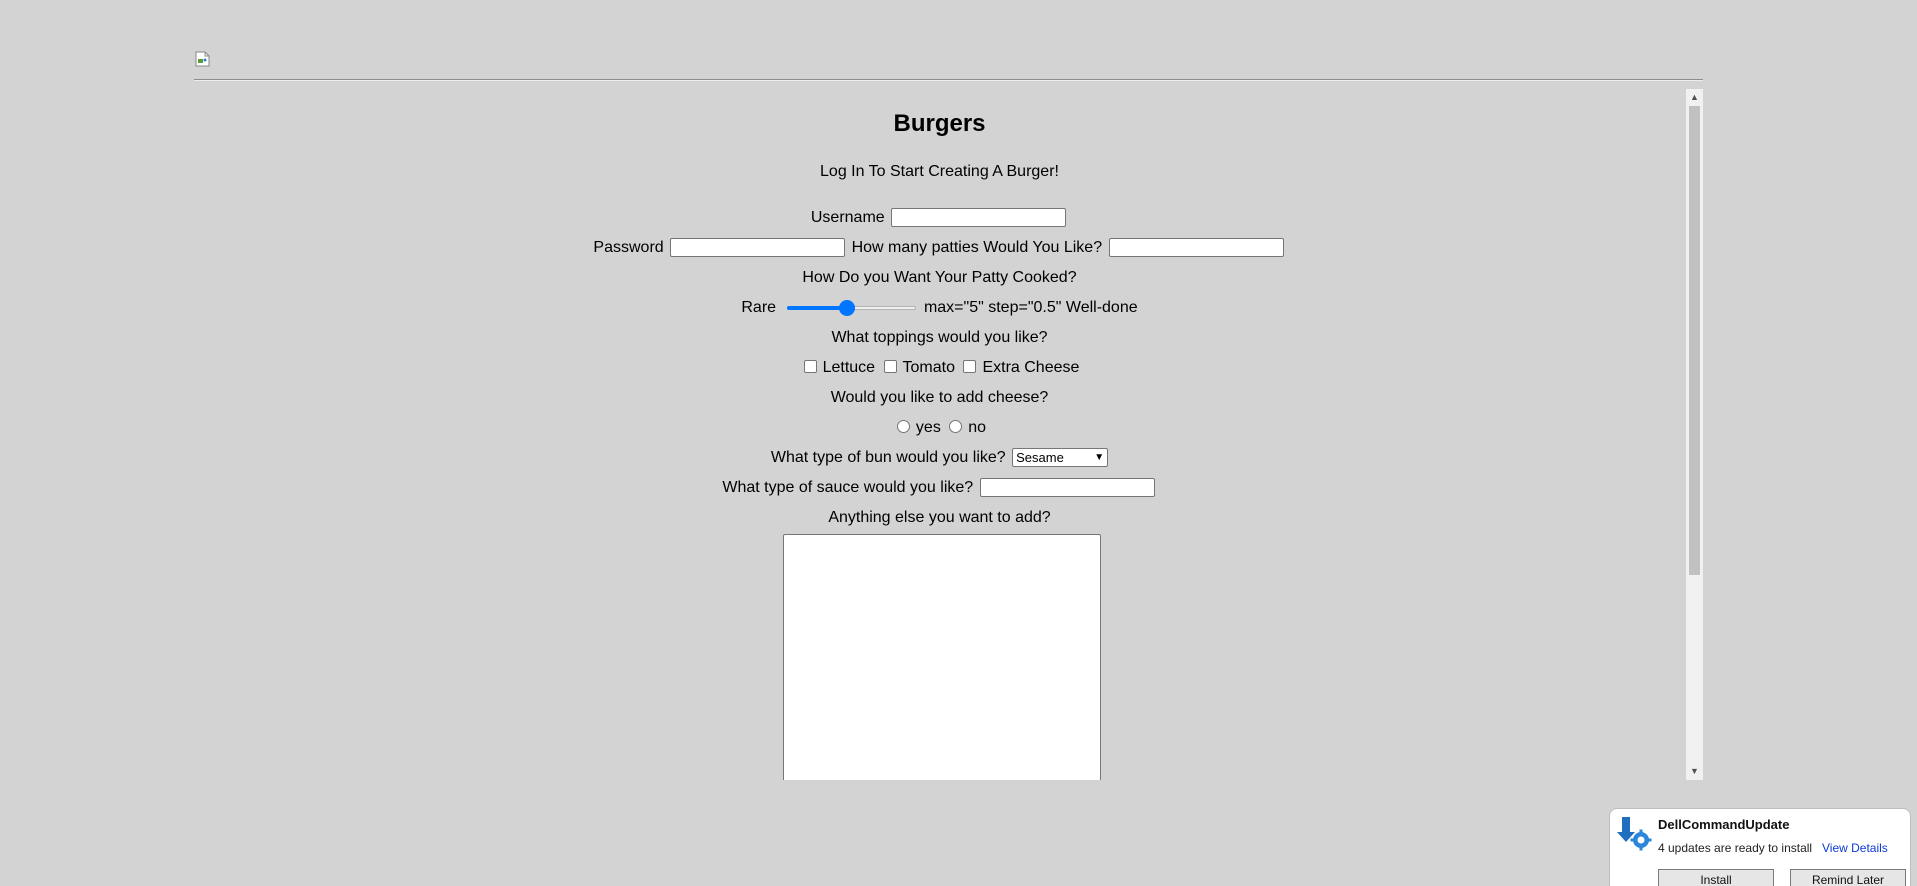 The image size is (1917, 886). Describe the element at coordinates (977, 247) in the screenshot. I see `patties-label: How many patties Would You Like?` at that location.